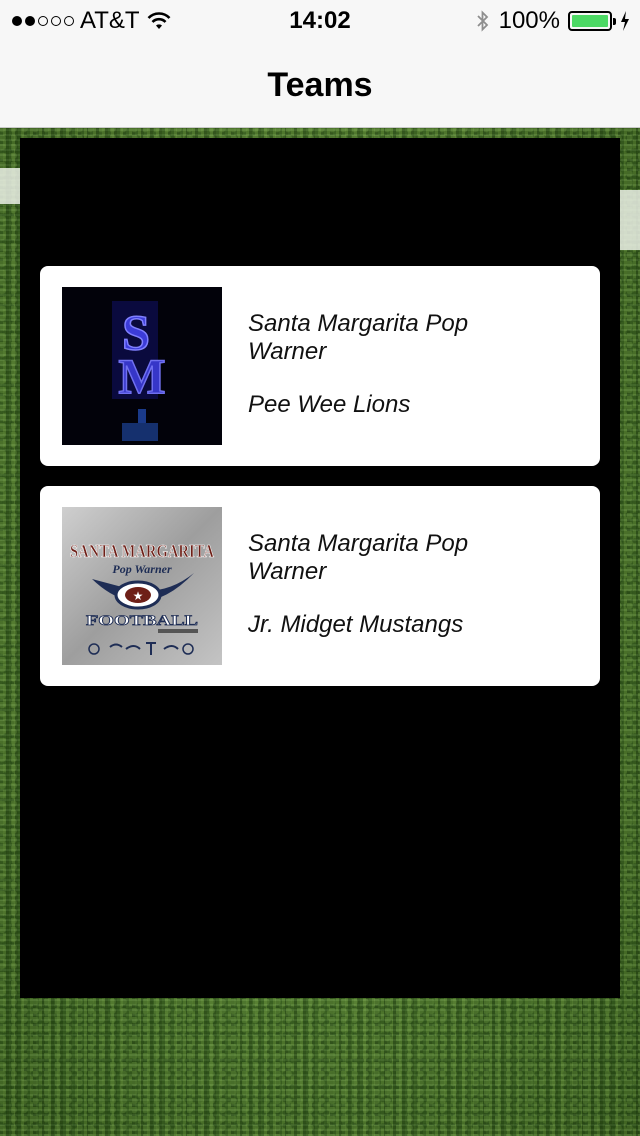 This screenshot has height=1136, width=640. I want to click on status-right: 100%, so click(552, 21).